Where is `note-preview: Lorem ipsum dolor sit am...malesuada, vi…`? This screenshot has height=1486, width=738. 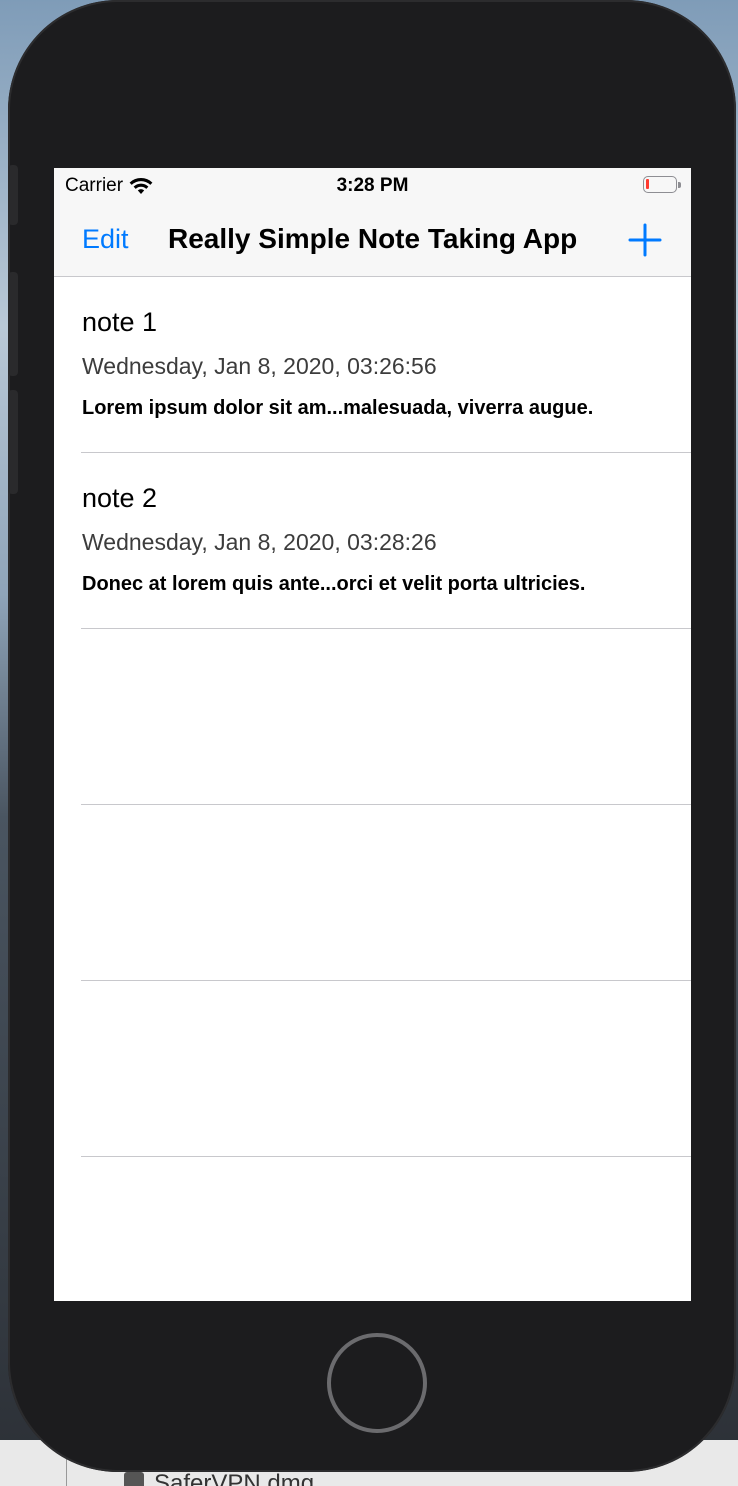
note-preview: Lorem ipsum dolor sit am...malesuada, vi… is located at coordinates (338, 408).